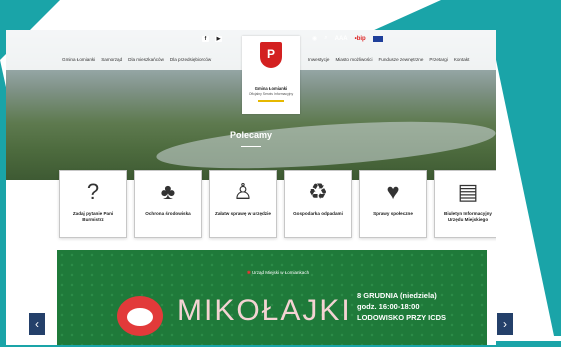 The width and height of the screenshot is (561, 347). I want to click on event-time: godz. 16:00-18:00, so click(388, 306).